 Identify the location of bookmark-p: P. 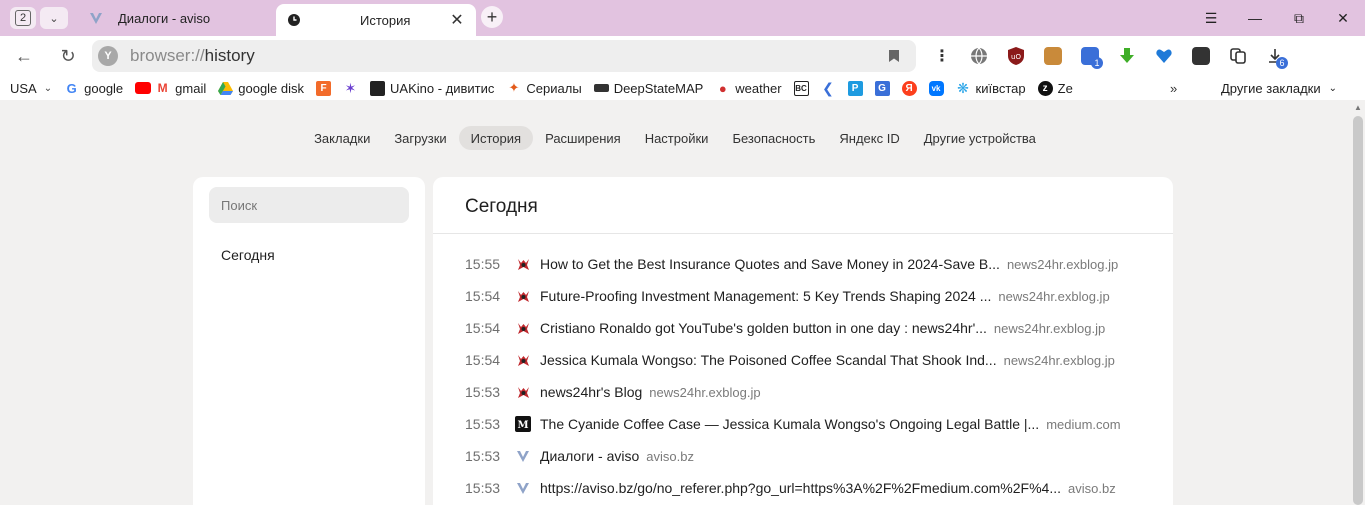
(855, 88).